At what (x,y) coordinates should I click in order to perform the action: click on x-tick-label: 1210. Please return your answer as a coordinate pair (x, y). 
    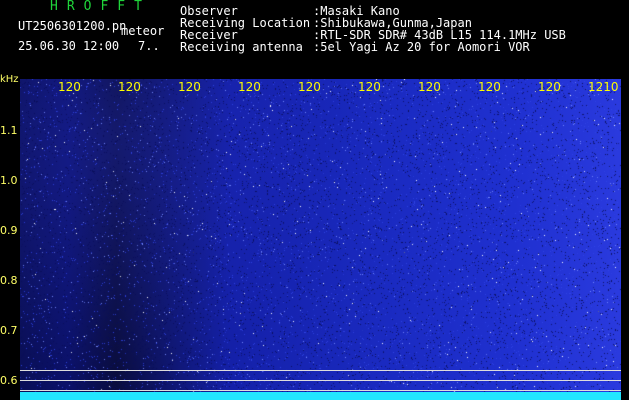
    Looking at the image, I should click on (603, 87).